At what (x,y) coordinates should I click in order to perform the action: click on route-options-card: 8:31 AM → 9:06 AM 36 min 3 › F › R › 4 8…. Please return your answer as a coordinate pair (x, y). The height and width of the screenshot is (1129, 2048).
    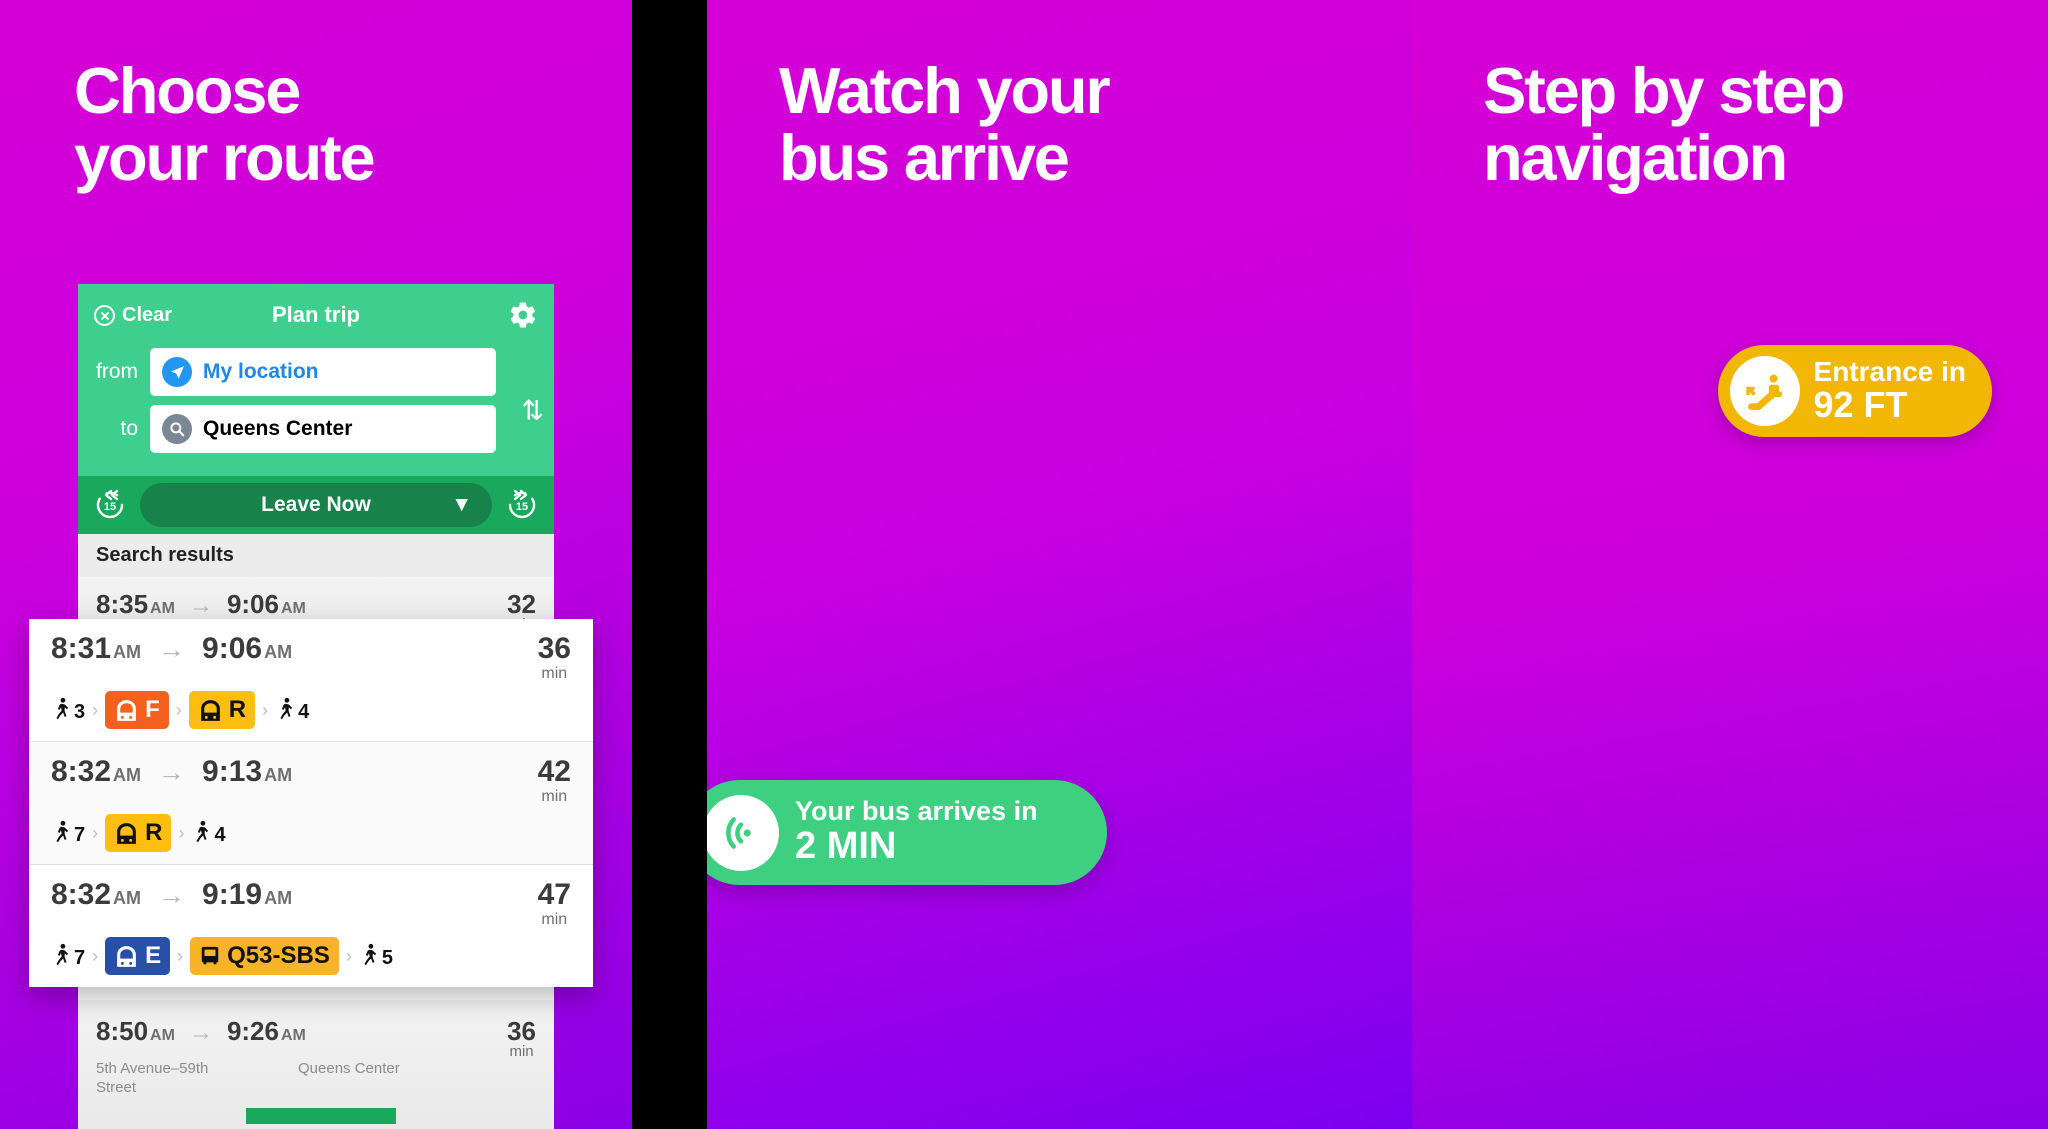
    Looking at the image, I should click on (311, 803).